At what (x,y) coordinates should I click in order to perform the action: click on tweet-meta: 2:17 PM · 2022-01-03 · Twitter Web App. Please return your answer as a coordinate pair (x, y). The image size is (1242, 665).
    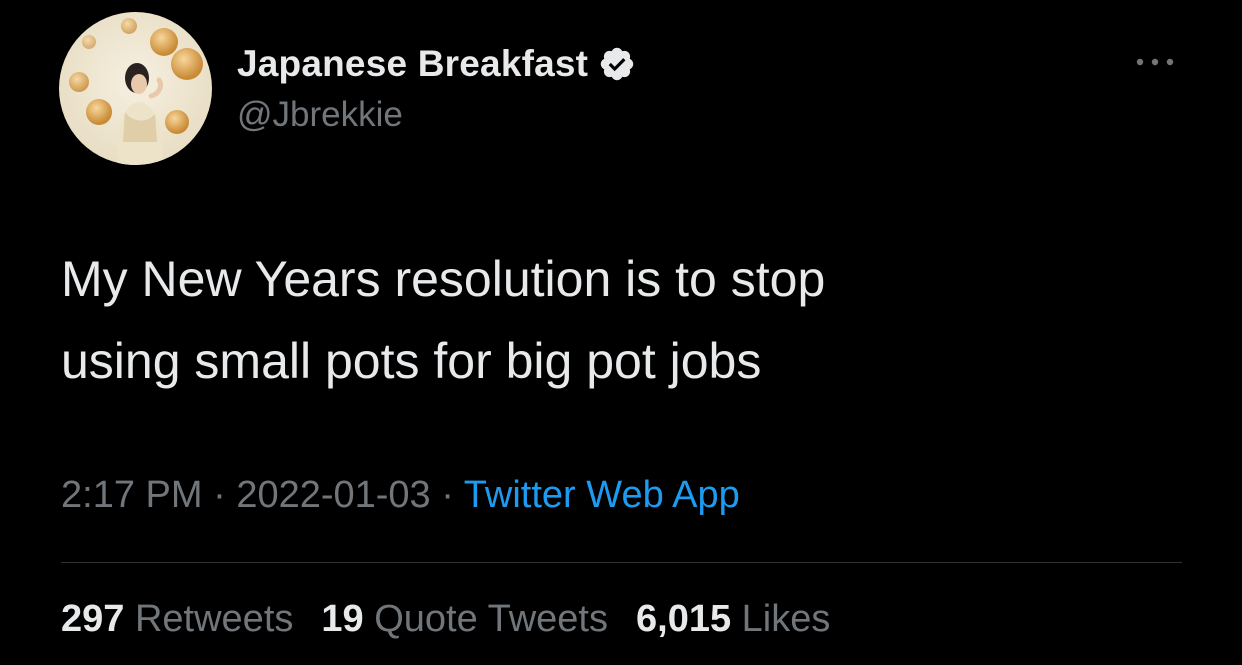
    Looking at the image, I should click on (400, 495).